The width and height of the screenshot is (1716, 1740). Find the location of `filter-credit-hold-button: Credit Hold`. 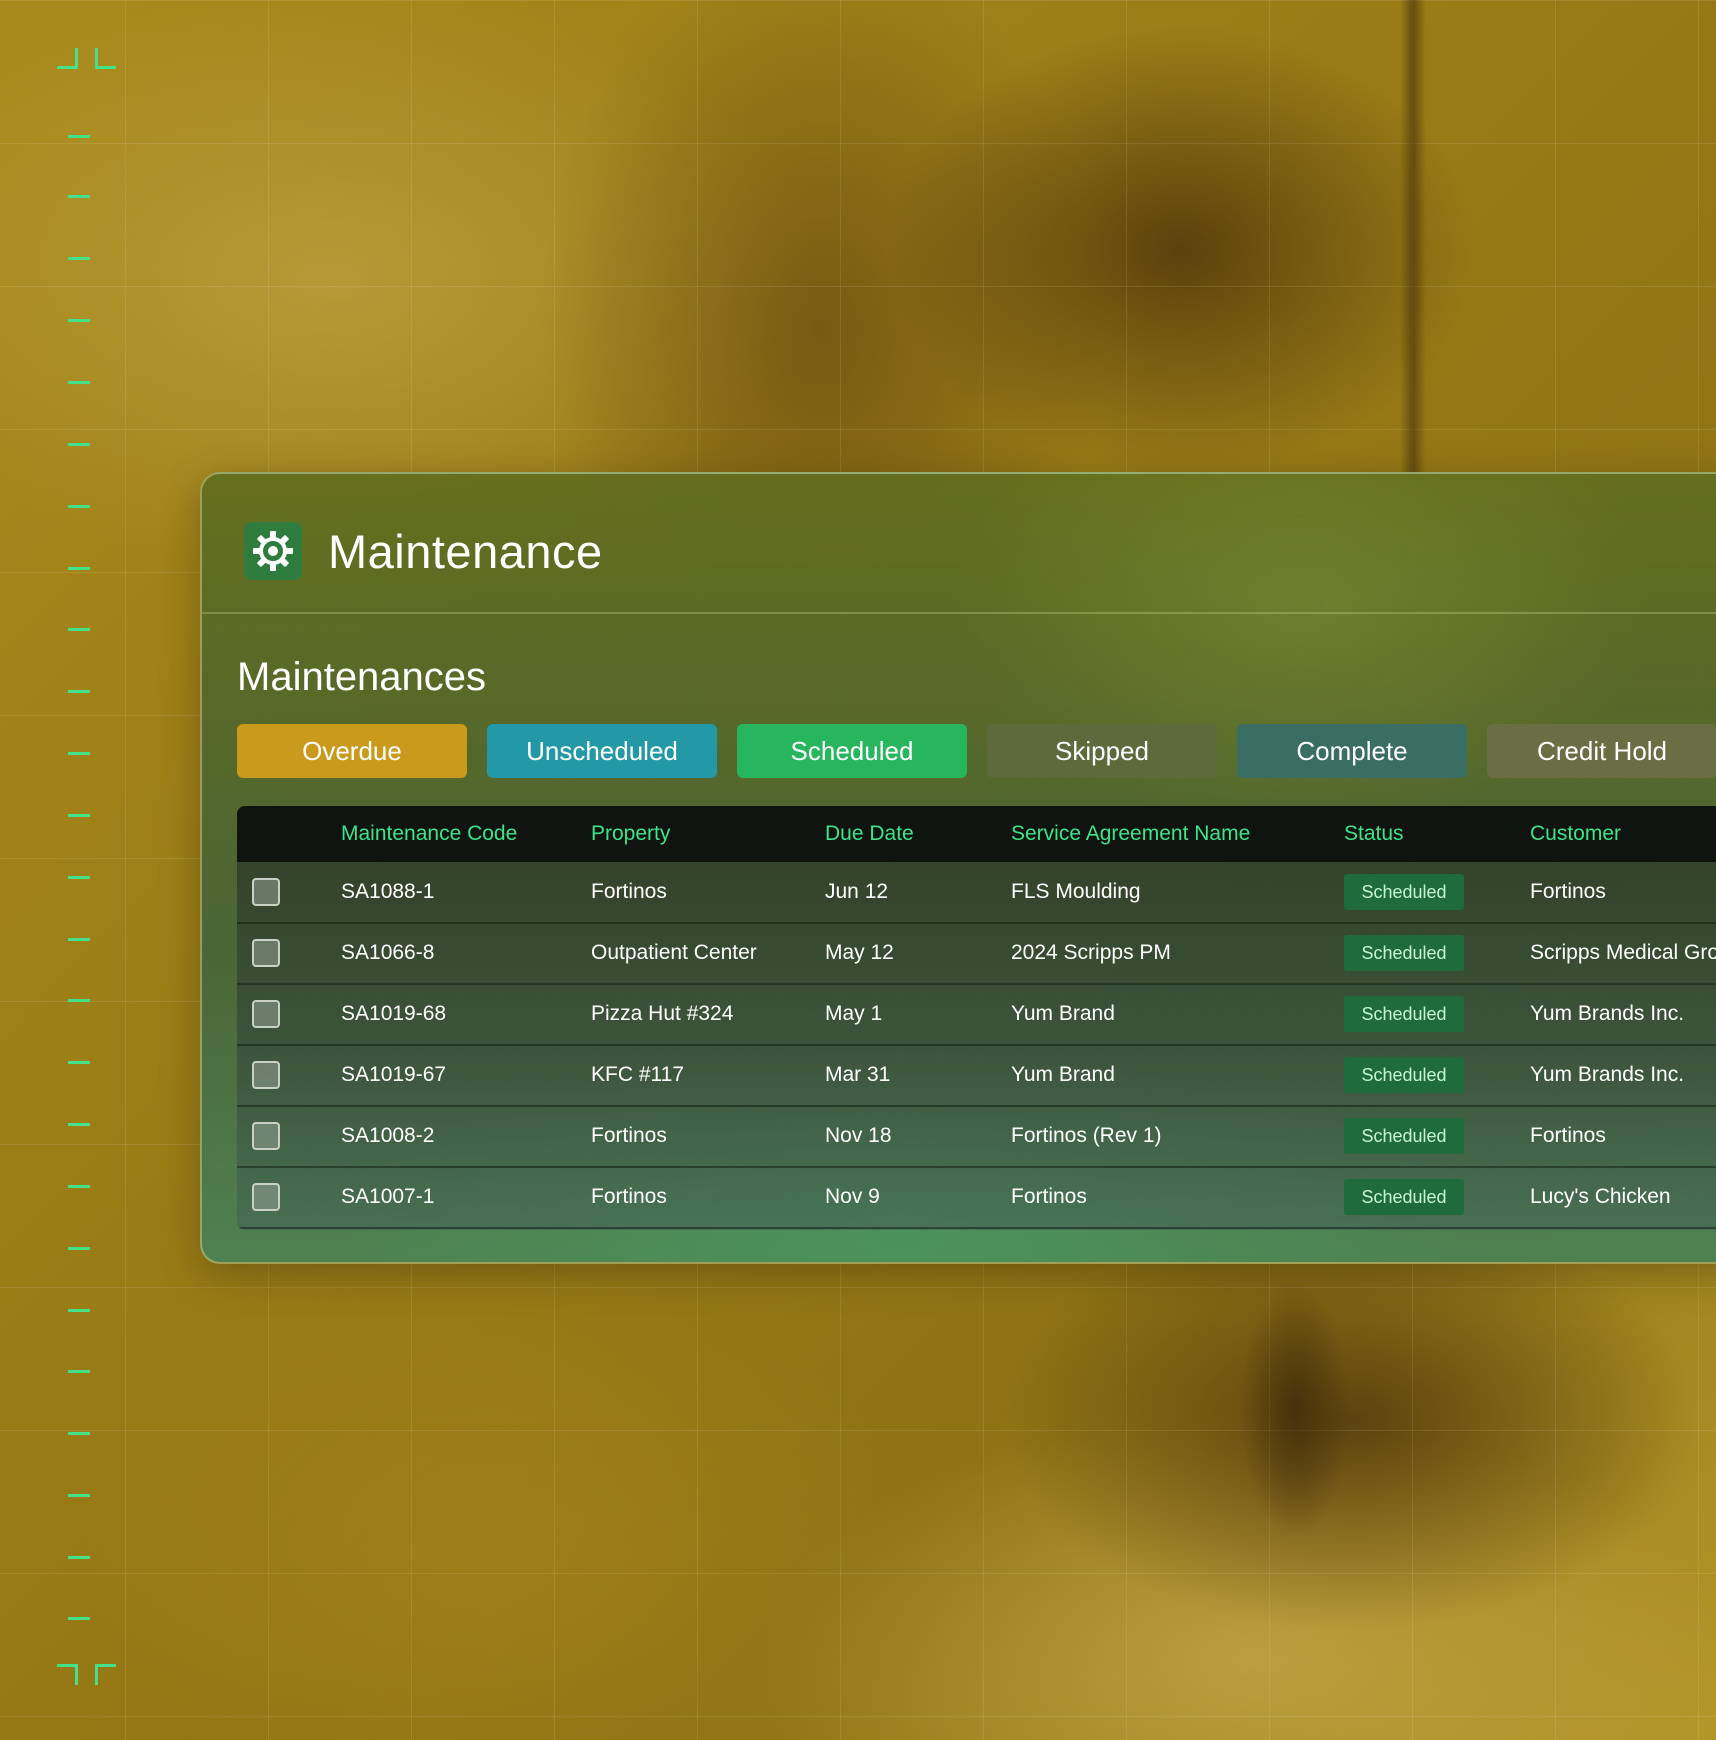

filter-credit-hold-button: Credit Hold is located at coordinates (1601, 751).